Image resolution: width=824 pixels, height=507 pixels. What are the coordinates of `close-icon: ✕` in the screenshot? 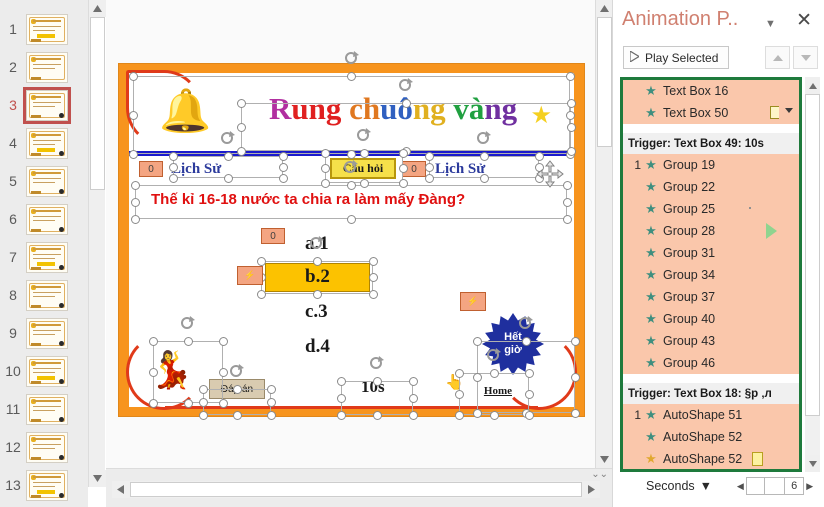 It's located at (804, 20).